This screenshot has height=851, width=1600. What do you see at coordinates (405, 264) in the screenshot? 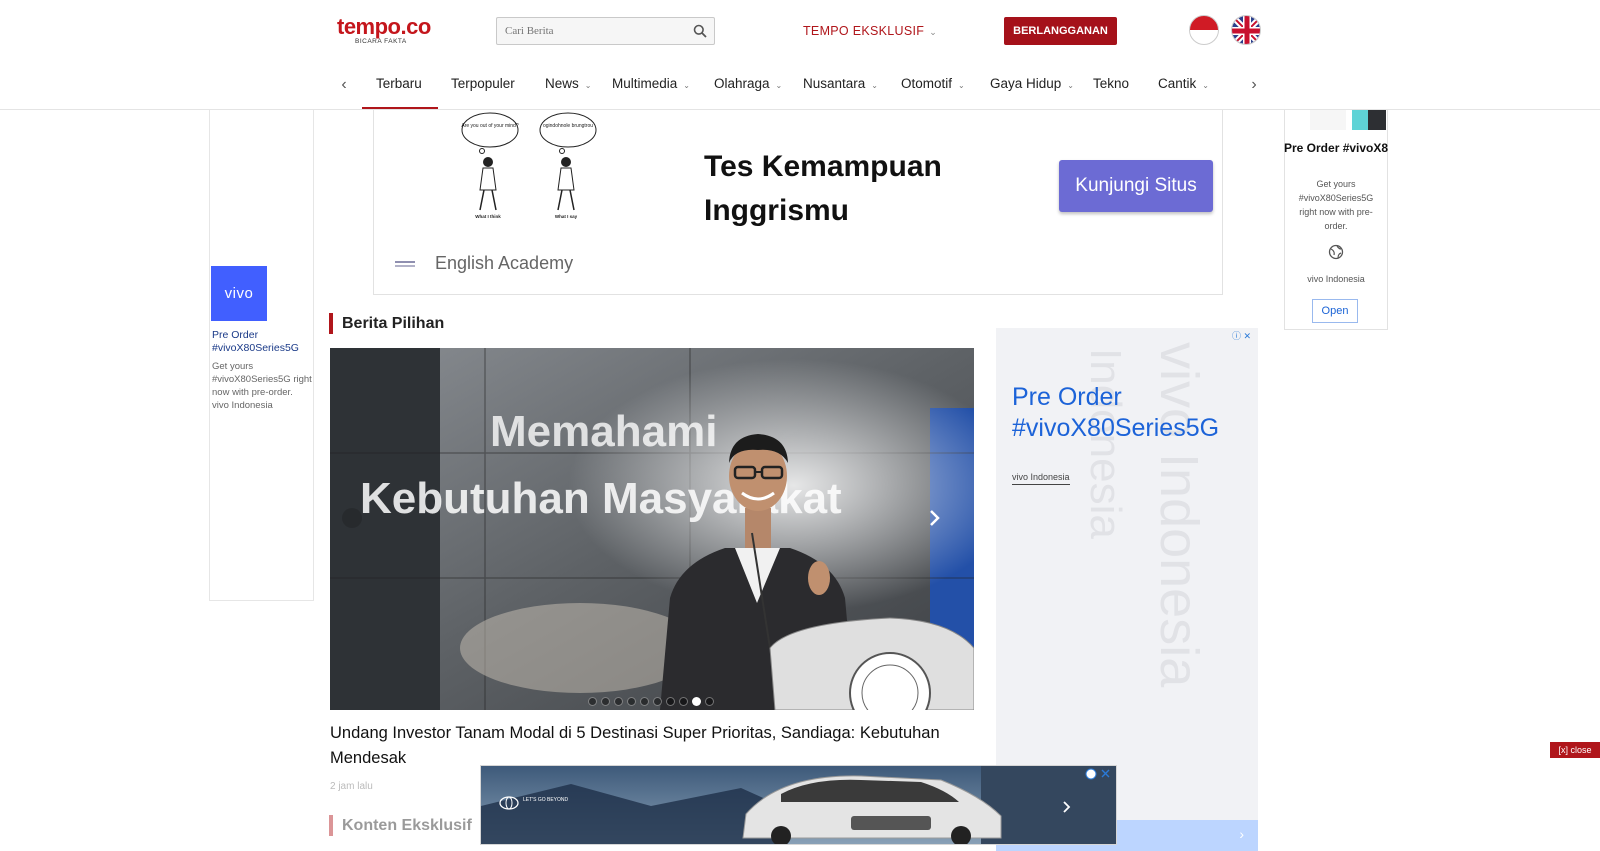
I see `english-academy-logo-icon` at bounding box center [405, 264].